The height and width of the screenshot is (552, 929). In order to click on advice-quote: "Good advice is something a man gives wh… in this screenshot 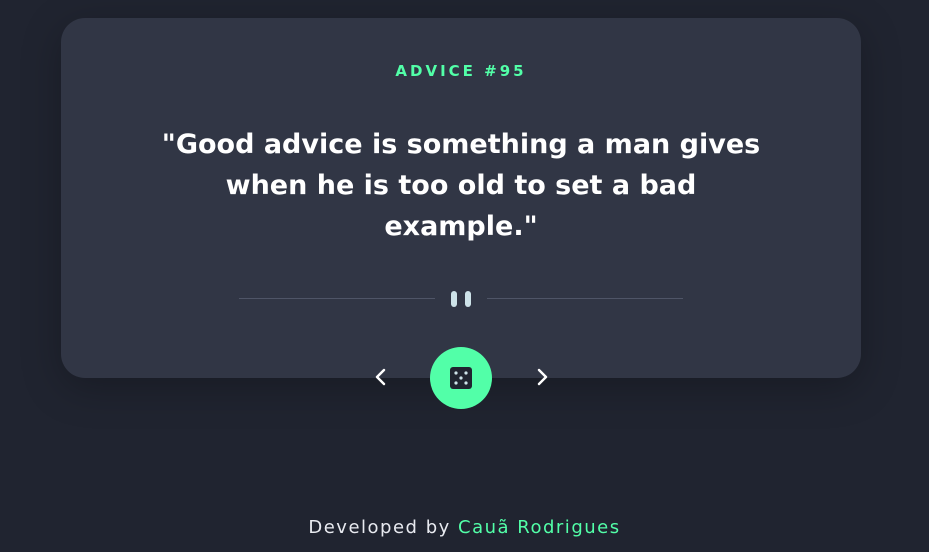, I will do `click(461, 185)`.